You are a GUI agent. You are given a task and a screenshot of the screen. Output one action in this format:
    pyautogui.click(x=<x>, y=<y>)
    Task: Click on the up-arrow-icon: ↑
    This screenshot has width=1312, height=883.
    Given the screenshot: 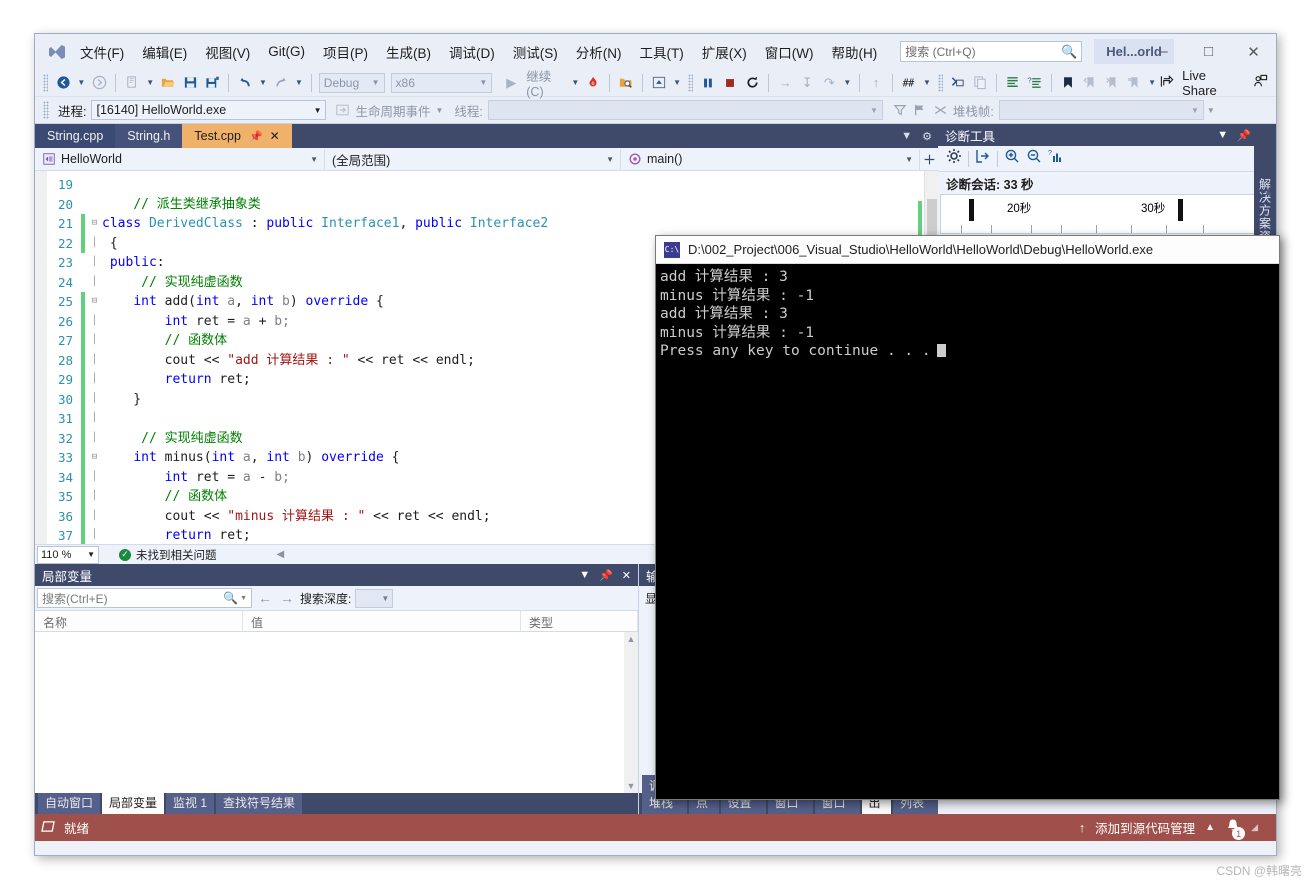 What is the action you would take?
    pyautogui.click(x=876, y=83)
    